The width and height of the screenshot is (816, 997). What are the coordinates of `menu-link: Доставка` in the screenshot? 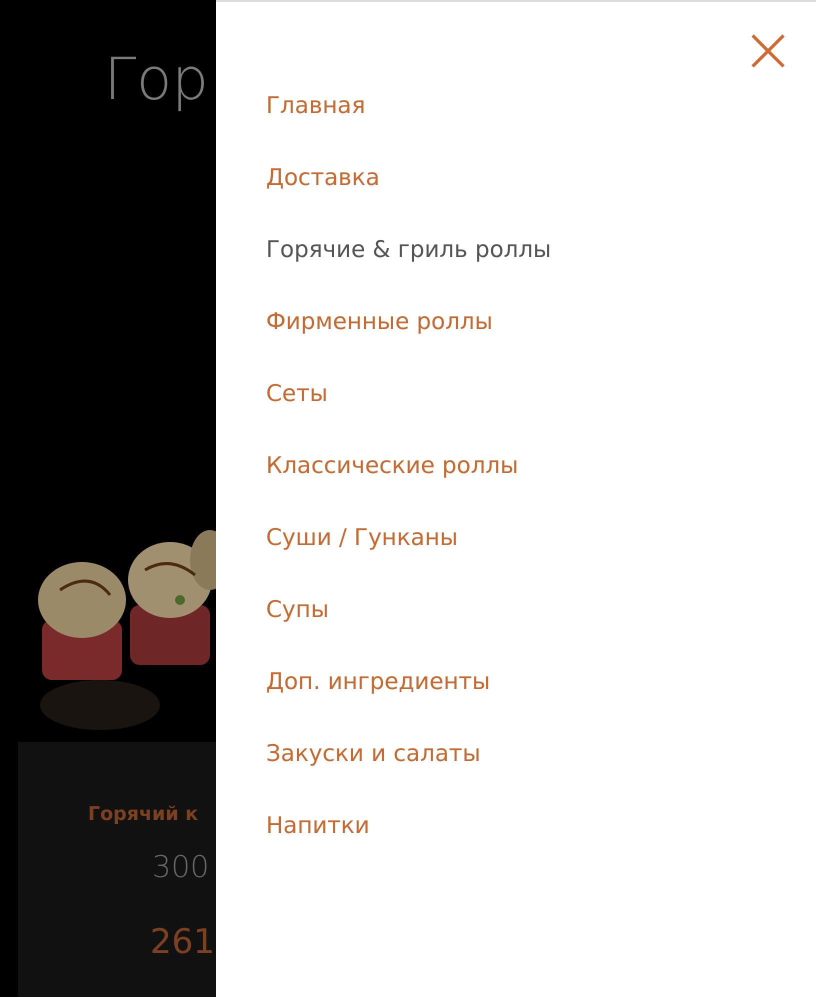 It's located at (323, 178).